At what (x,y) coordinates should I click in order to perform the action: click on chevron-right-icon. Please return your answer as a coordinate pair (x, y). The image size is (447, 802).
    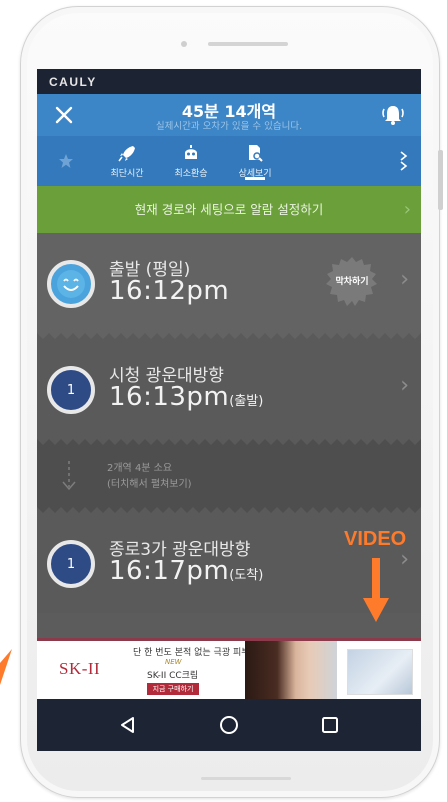
    Looking at the image, I should click on (404, 161).